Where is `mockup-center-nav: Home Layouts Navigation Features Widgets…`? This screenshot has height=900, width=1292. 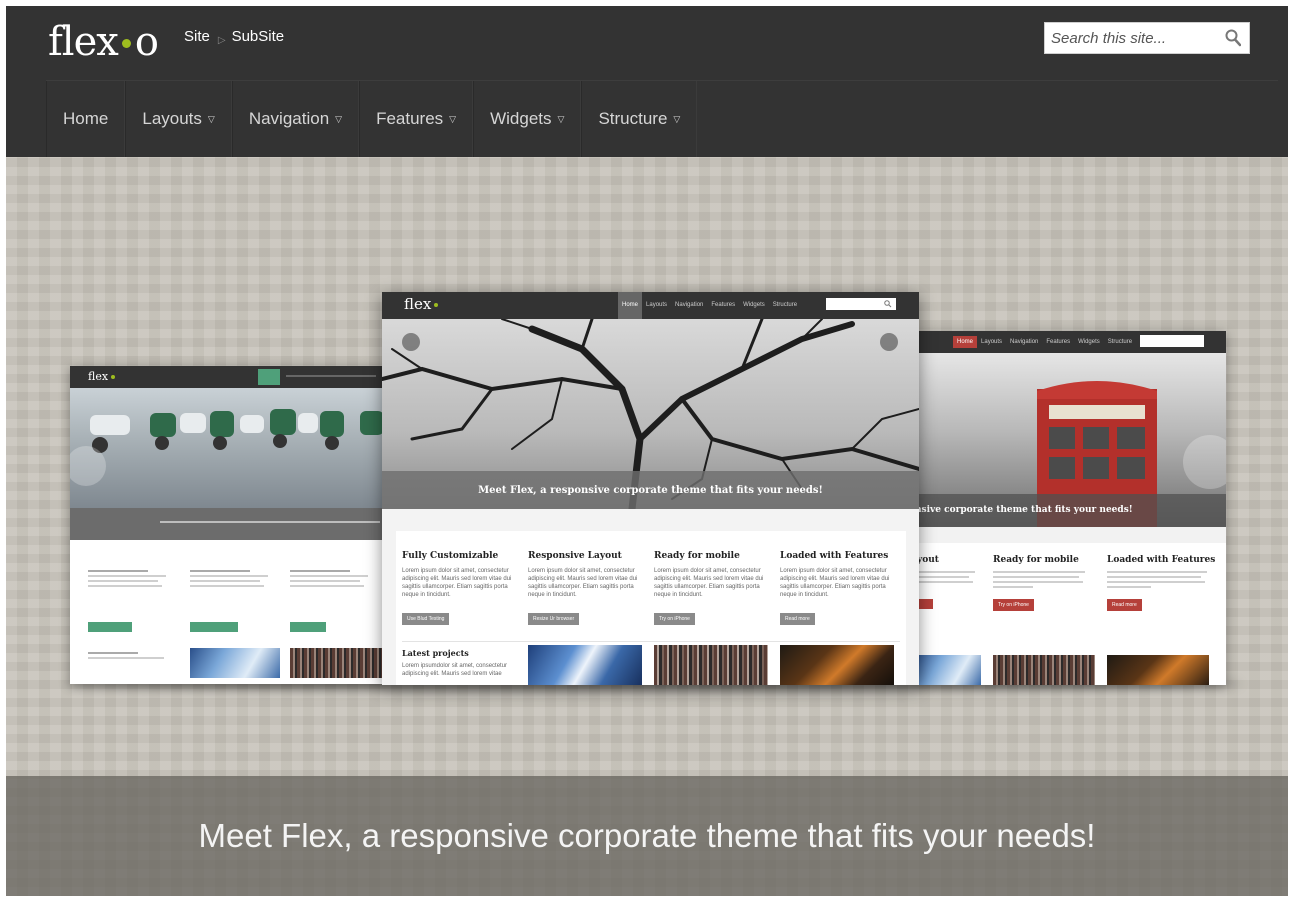 mockup-center-nav: Home Layouts Navigation Features Widgets… is located at coordinates (709, 305).